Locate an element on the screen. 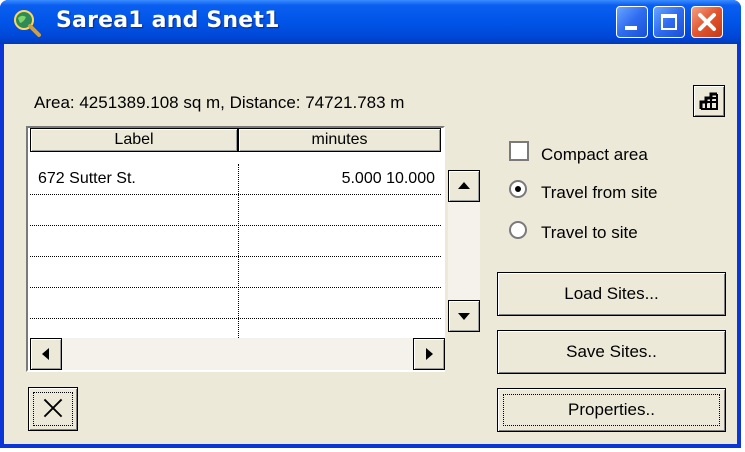 The width and height of the screenshot is (745, 452). minimize-icon is located at coordinates (631, 28).